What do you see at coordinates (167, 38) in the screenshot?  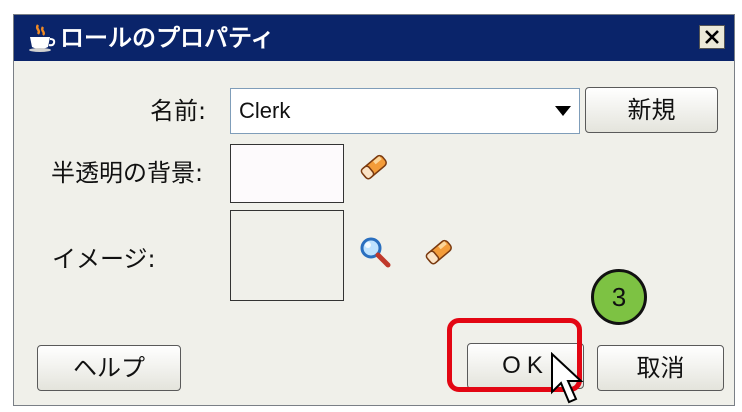 I see `dialog-title: ロールのプロパティ` at bounding box center [167, 38].